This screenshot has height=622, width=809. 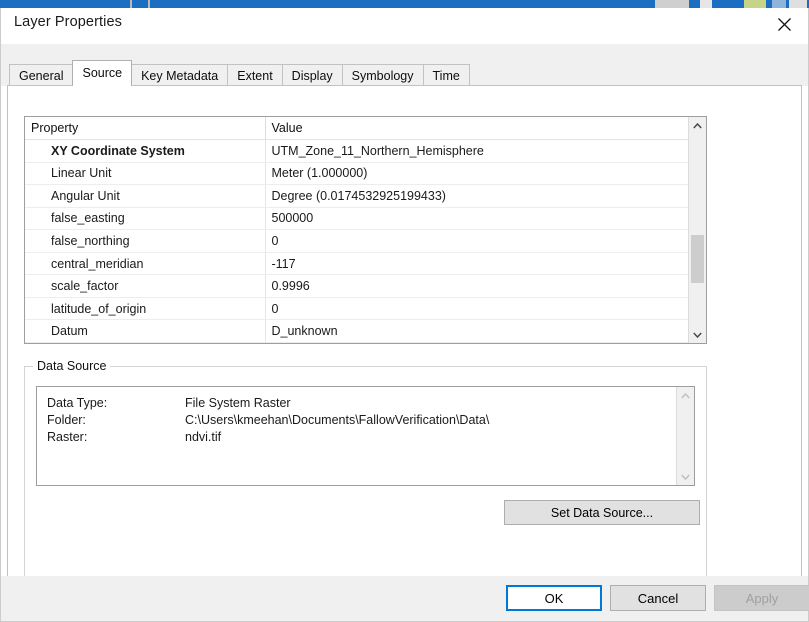 I want to click on column-header-value: Value, so click(x=476, y=128).